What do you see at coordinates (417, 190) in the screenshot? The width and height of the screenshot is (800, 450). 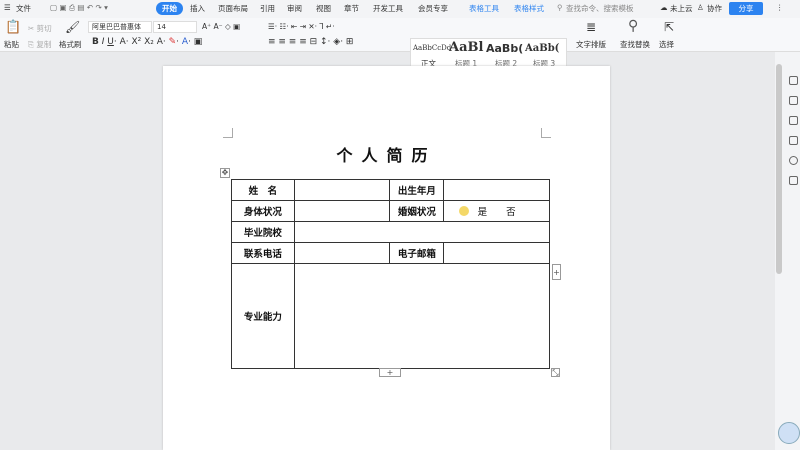 I see `cell-label: 出生年月` at bounding box center [417, 190].